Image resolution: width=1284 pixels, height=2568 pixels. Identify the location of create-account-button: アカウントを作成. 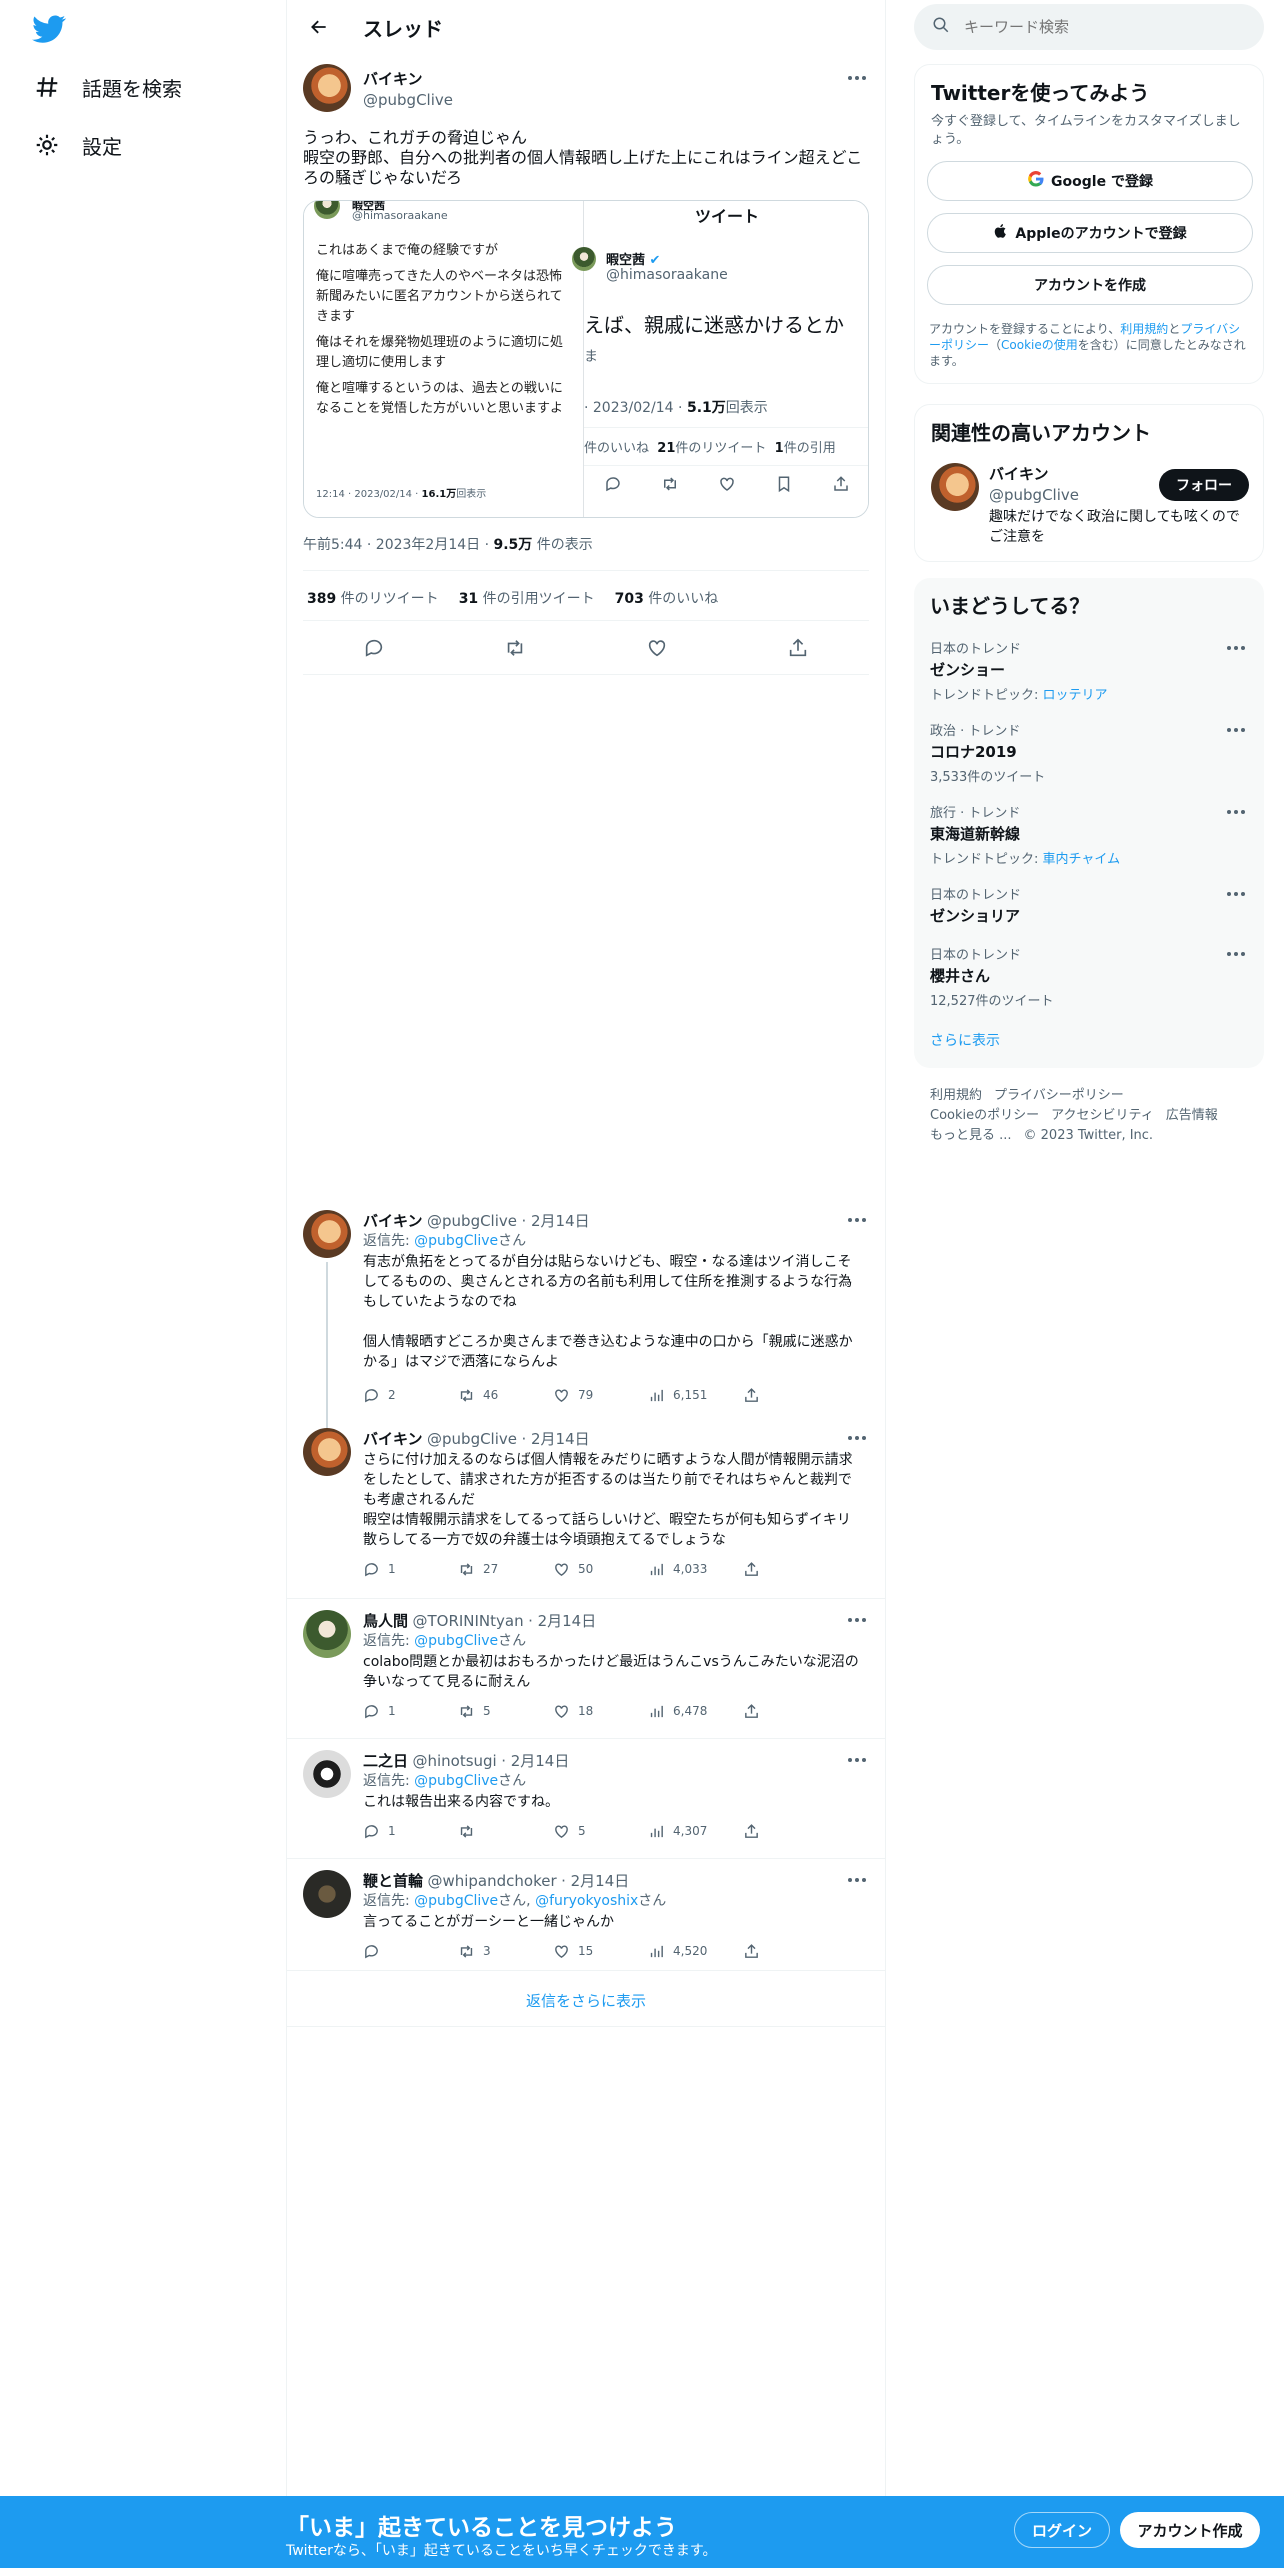
(1090, 285).